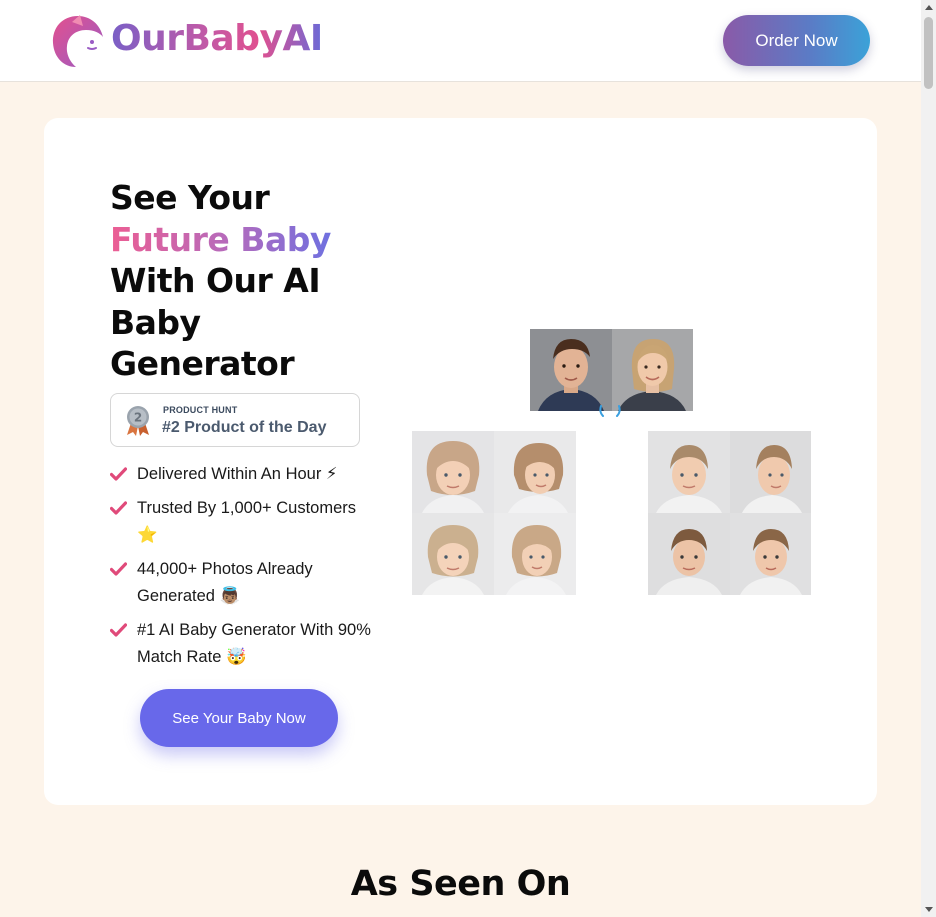 The height and width of the screenshot is (917, 936). Describe the element at coordinates (202, 363) in the screenshot. I see `headline-line-5: Generator` at that location.